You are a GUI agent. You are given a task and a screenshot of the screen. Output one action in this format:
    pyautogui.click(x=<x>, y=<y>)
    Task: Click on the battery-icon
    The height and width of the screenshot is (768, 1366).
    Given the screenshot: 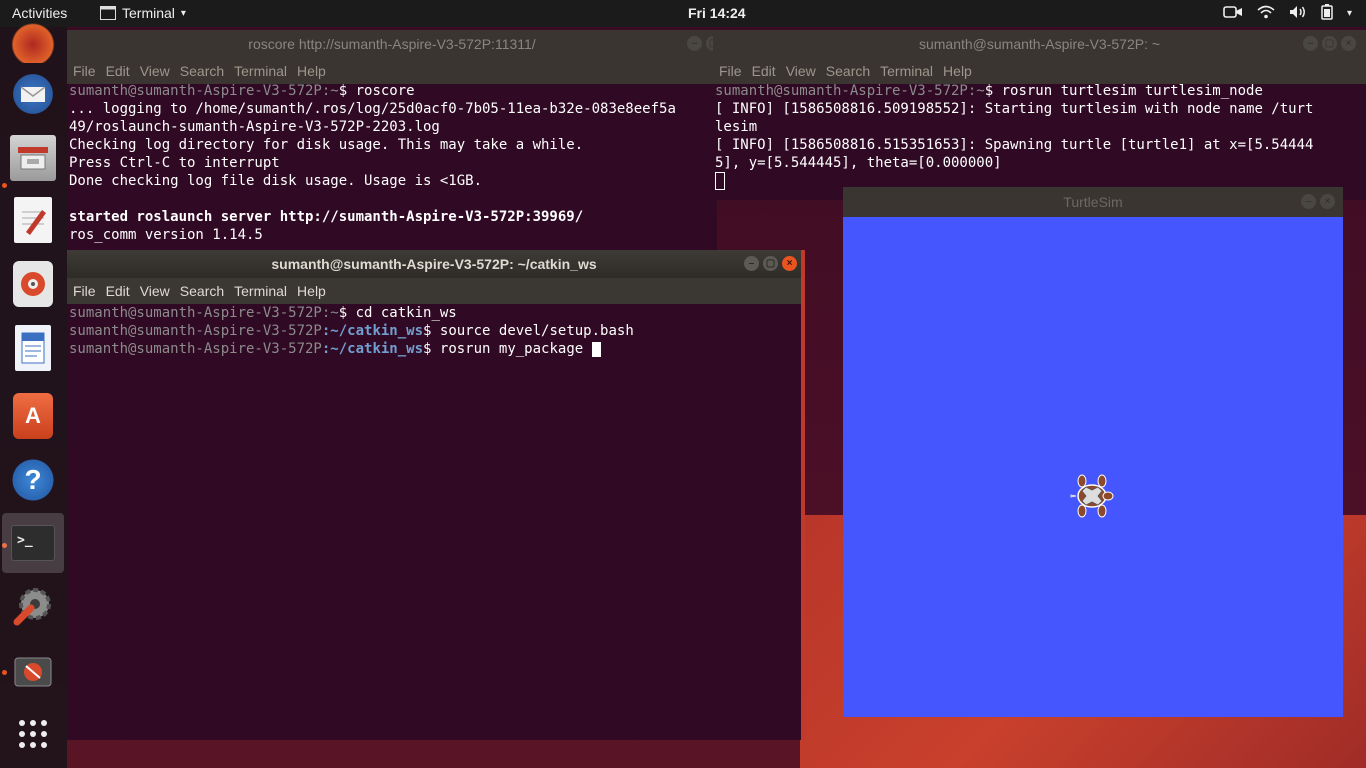 What is the action you would take?
    pyautogui.click(x=1327, y=13)
    